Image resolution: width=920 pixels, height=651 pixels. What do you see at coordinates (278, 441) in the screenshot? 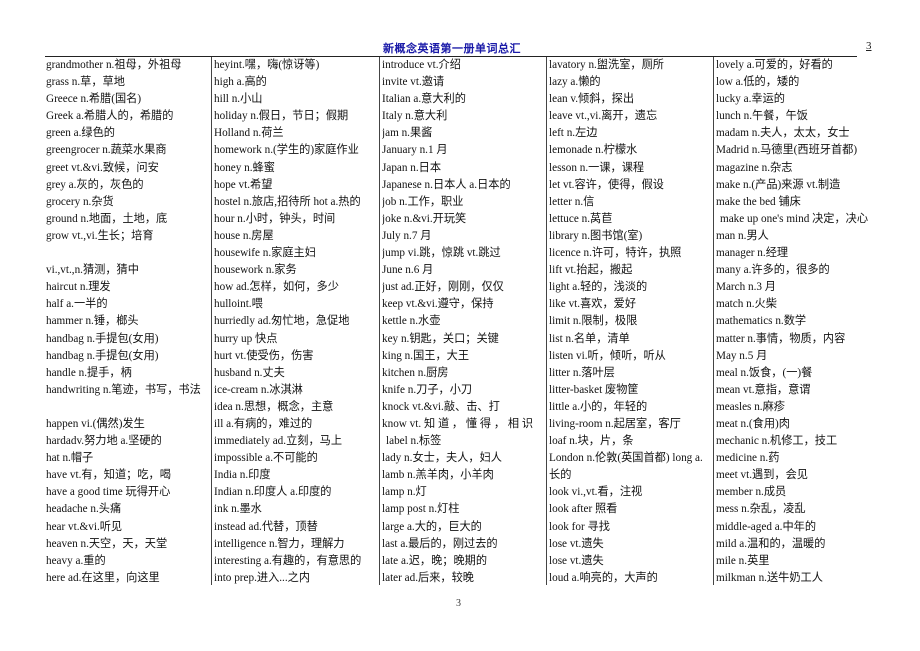
I see `vocabulary-entry: immediately ad.立刻，马上` at bounding box center [278, 441].